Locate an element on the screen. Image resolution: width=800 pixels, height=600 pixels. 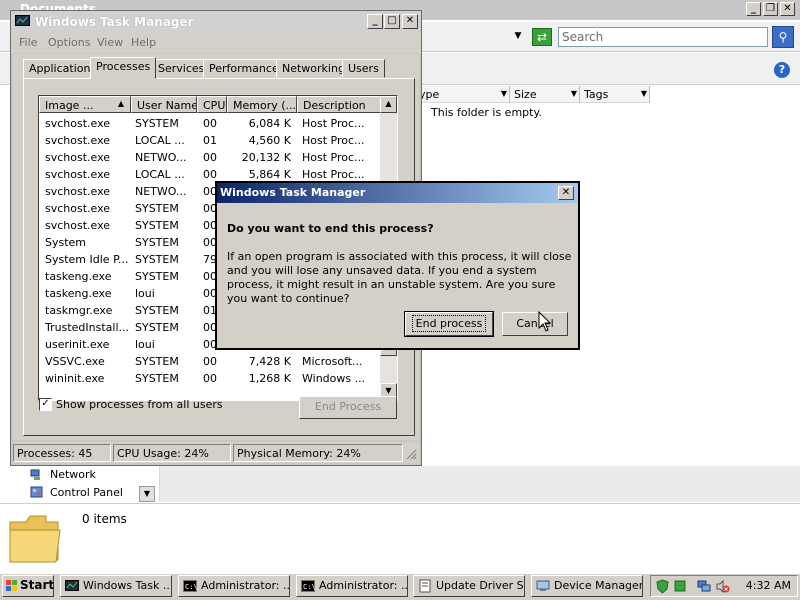
task-manager-icon is located at coordinates (72, 585).